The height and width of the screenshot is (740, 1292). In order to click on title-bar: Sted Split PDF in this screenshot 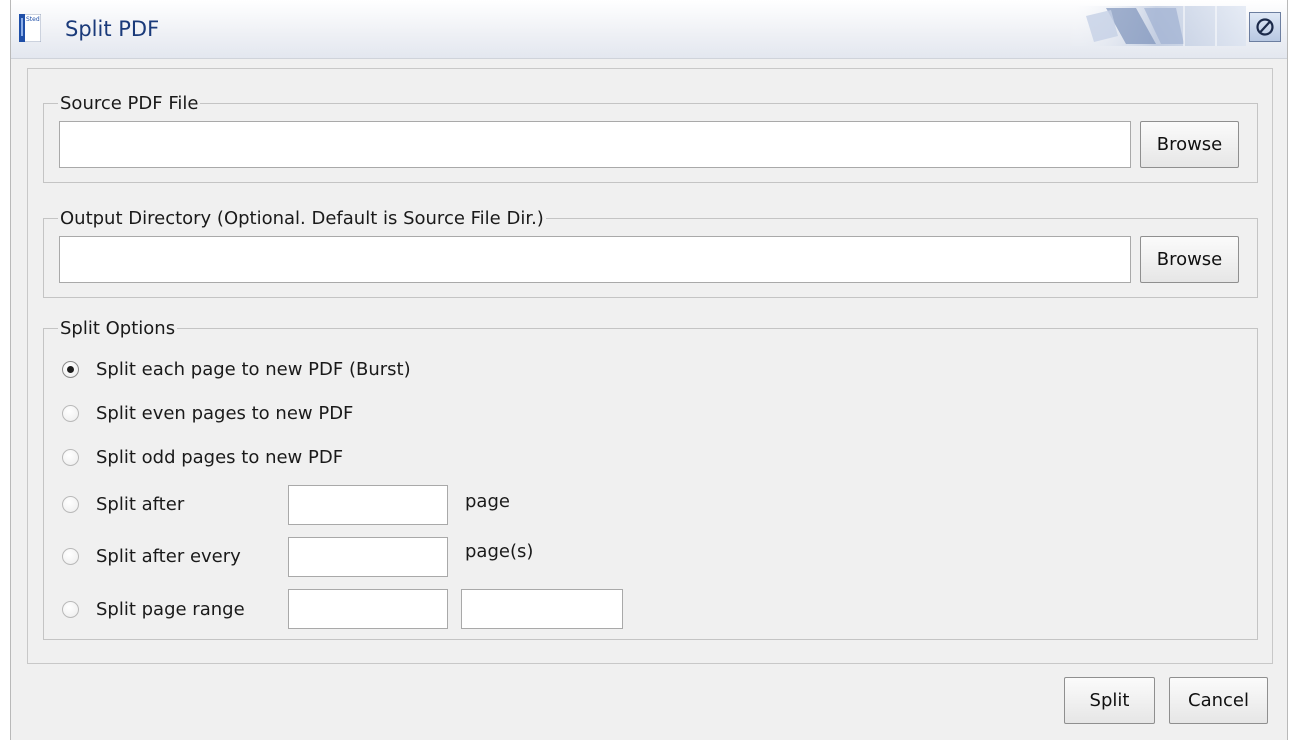, I will do `click(649, 29)`.